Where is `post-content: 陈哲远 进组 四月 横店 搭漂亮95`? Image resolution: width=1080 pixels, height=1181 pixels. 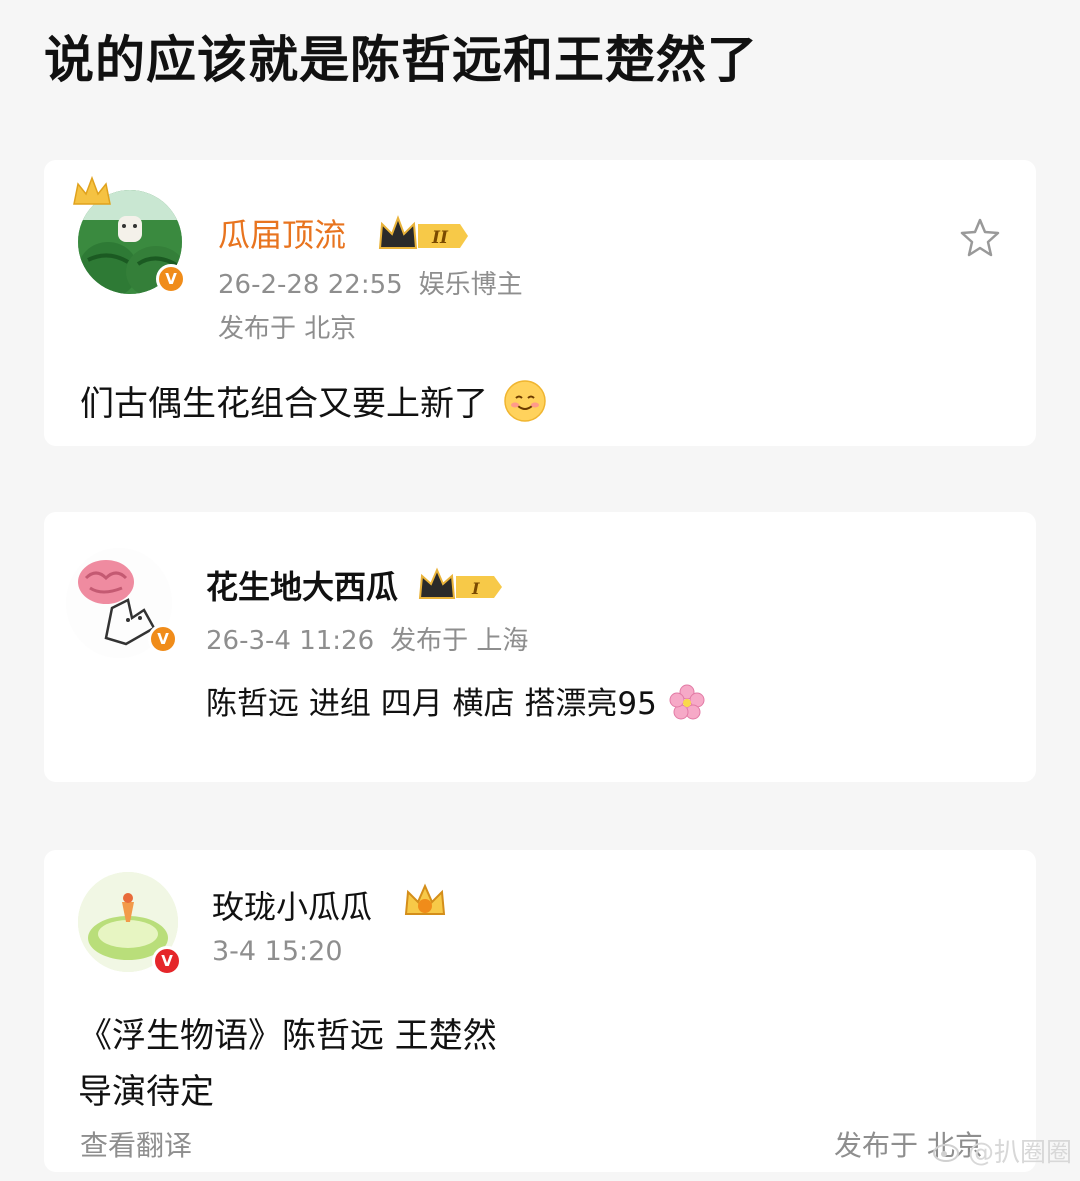 post-content: 陈哲远 进组 四月 横店 搭漂亮95 is located at coordinates (455, 700).